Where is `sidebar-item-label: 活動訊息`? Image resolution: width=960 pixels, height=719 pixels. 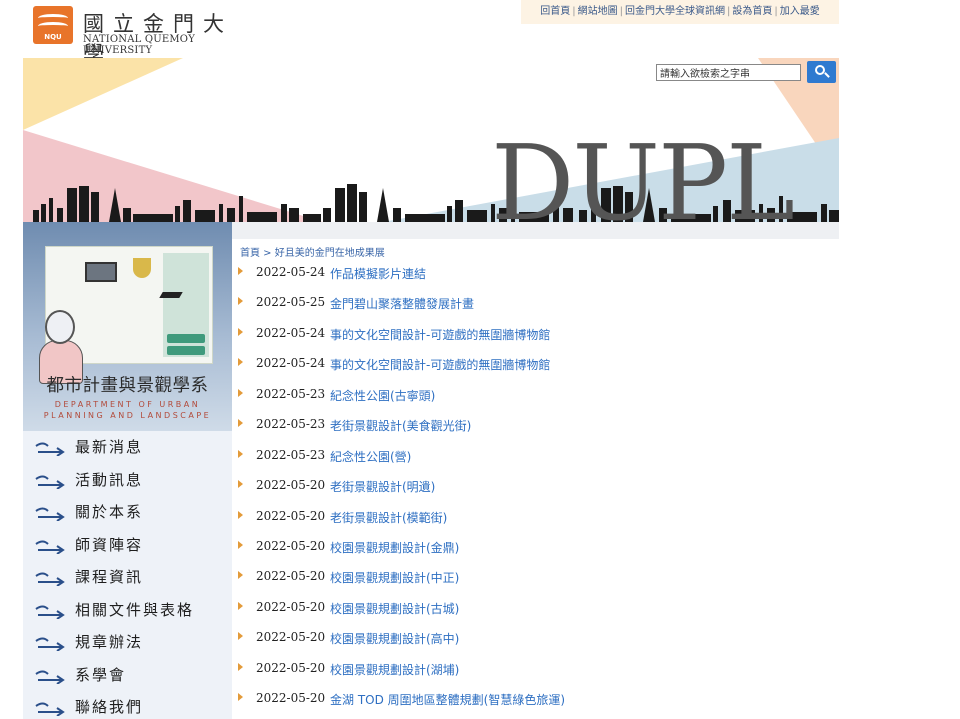
sidebar-item-label: 活動訊息 is located at coordinates (109, 479).